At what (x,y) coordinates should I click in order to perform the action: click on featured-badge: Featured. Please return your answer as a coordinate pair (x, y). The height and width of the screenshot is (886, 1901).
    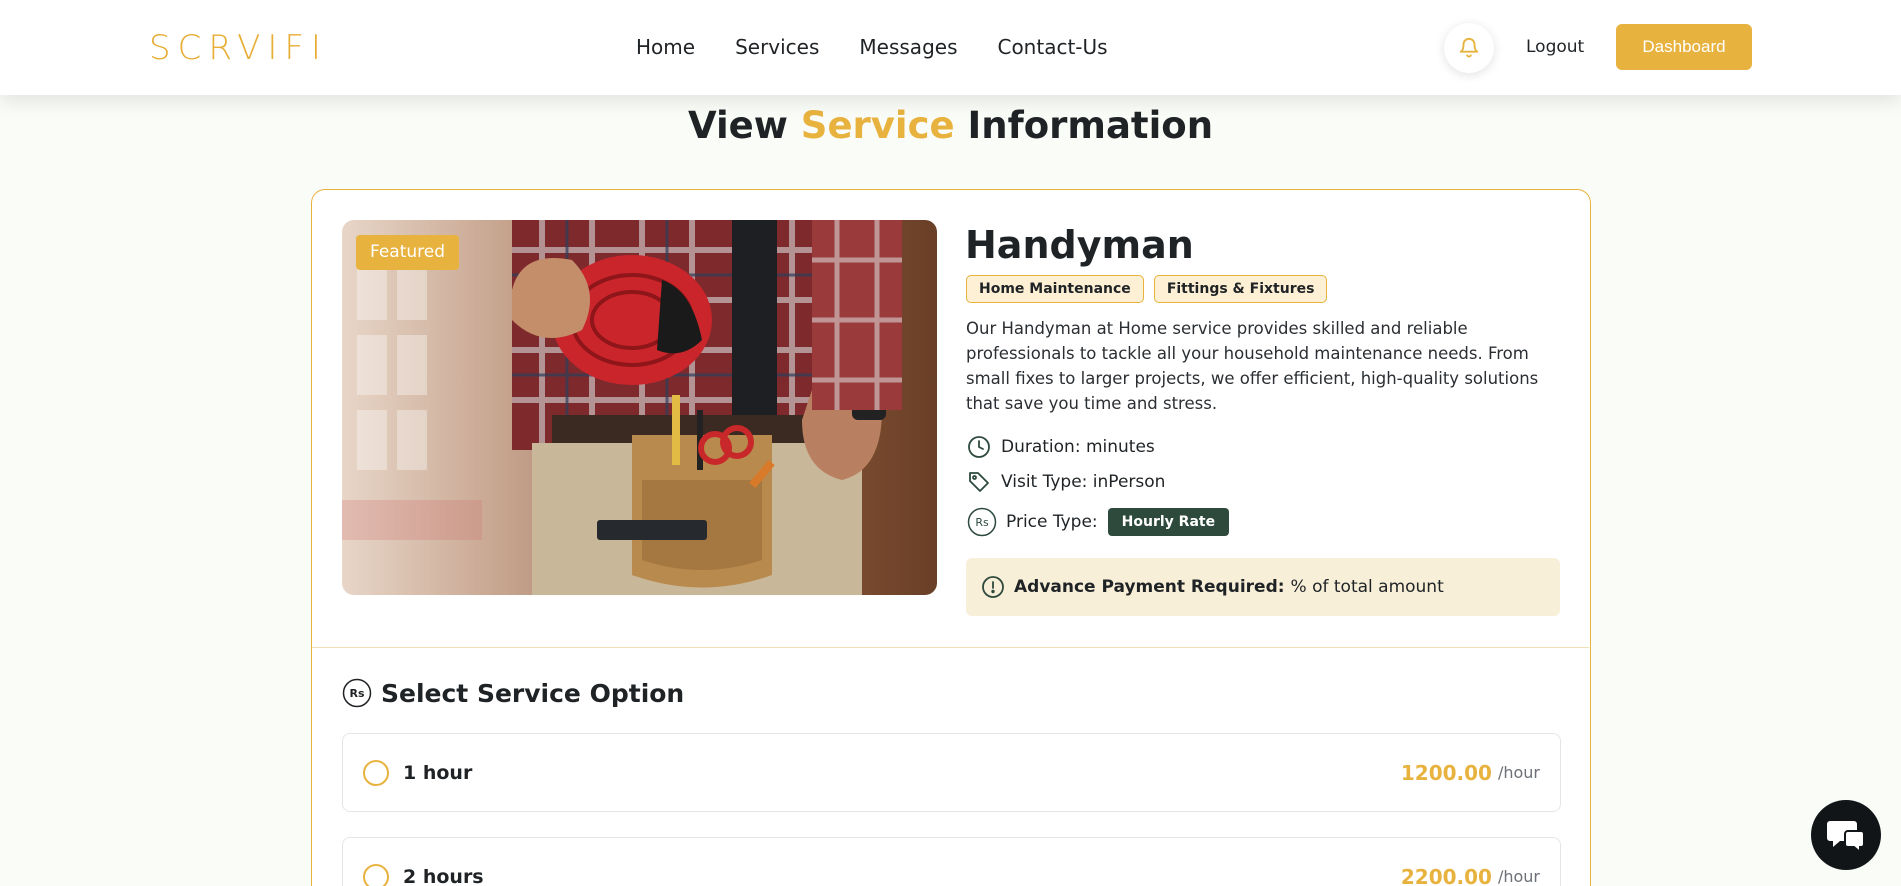
    Looking at the image, I should click on (408, 252).